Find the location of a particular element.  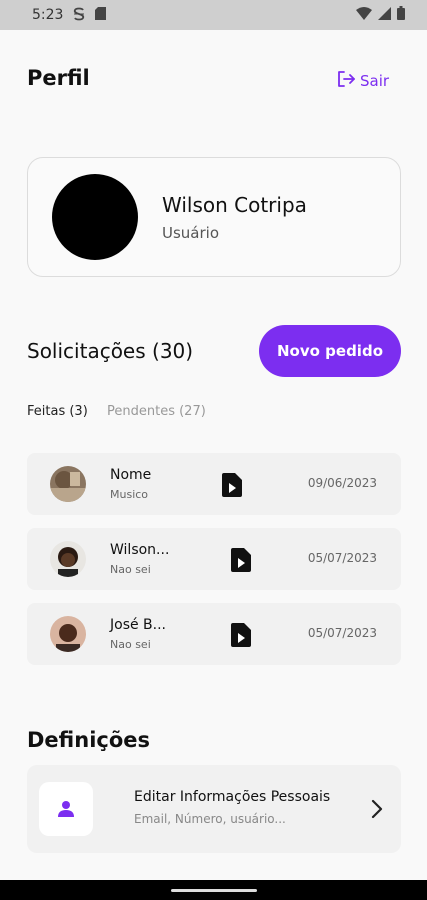

battery-icon is located at coordinates (401, 15).